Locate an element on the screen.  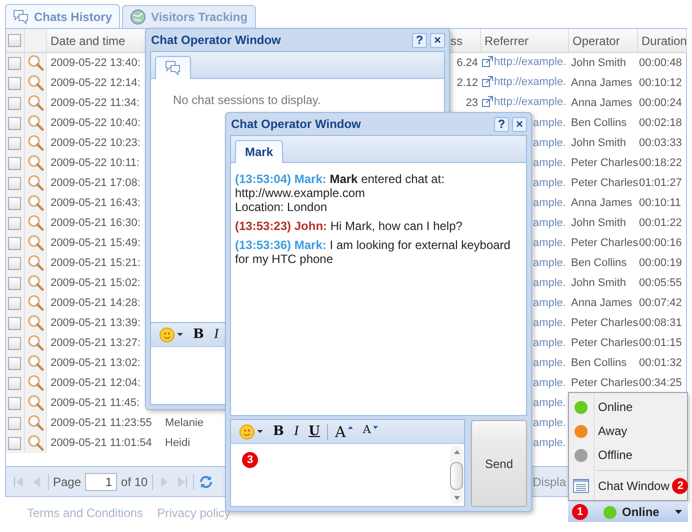
table-cell: 2009-05-21 11:45: is located at coordinates (95, 403).